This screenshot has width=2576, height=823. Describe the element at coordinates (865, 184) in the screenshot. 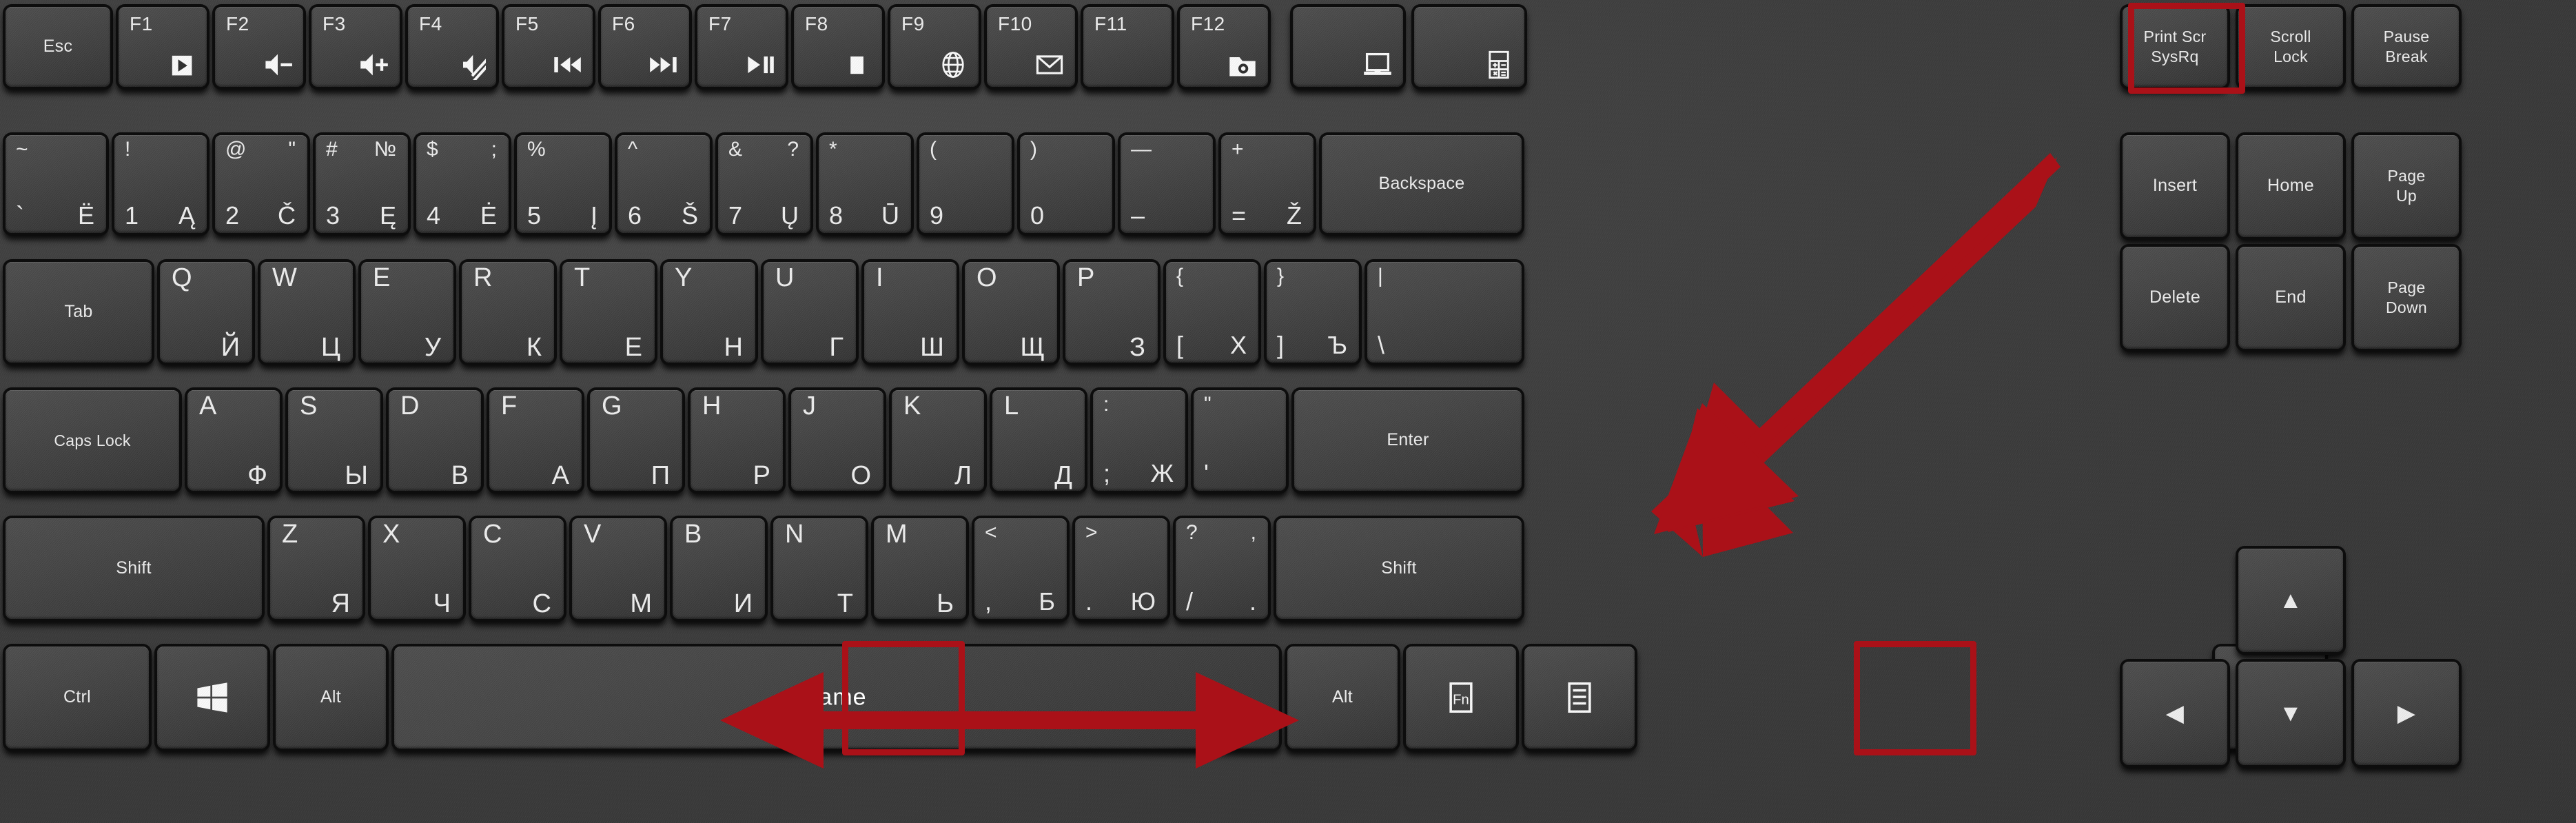

I see `key-digit-8: * 8 Ū` at that location.